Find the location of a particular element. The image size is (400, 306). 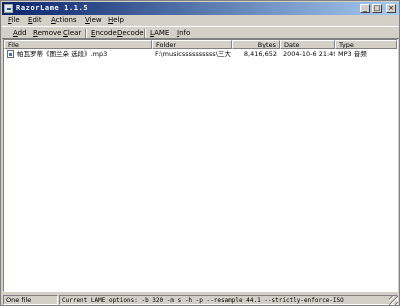

lame-button: LAME is located at coordinates (159, 33).